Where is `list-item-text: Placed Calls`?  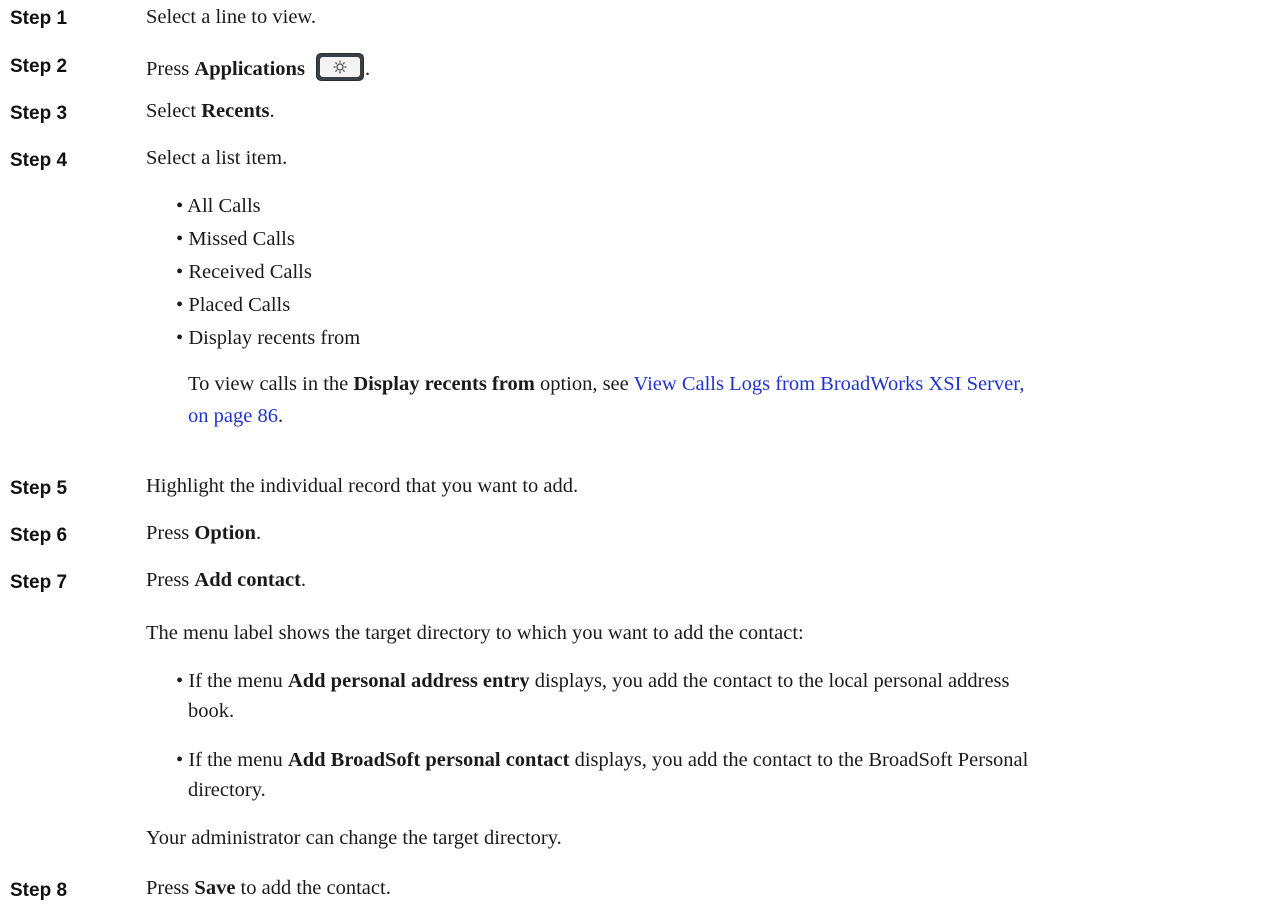 list-item-text: Placed Calls is located at coordinates (239, 305).